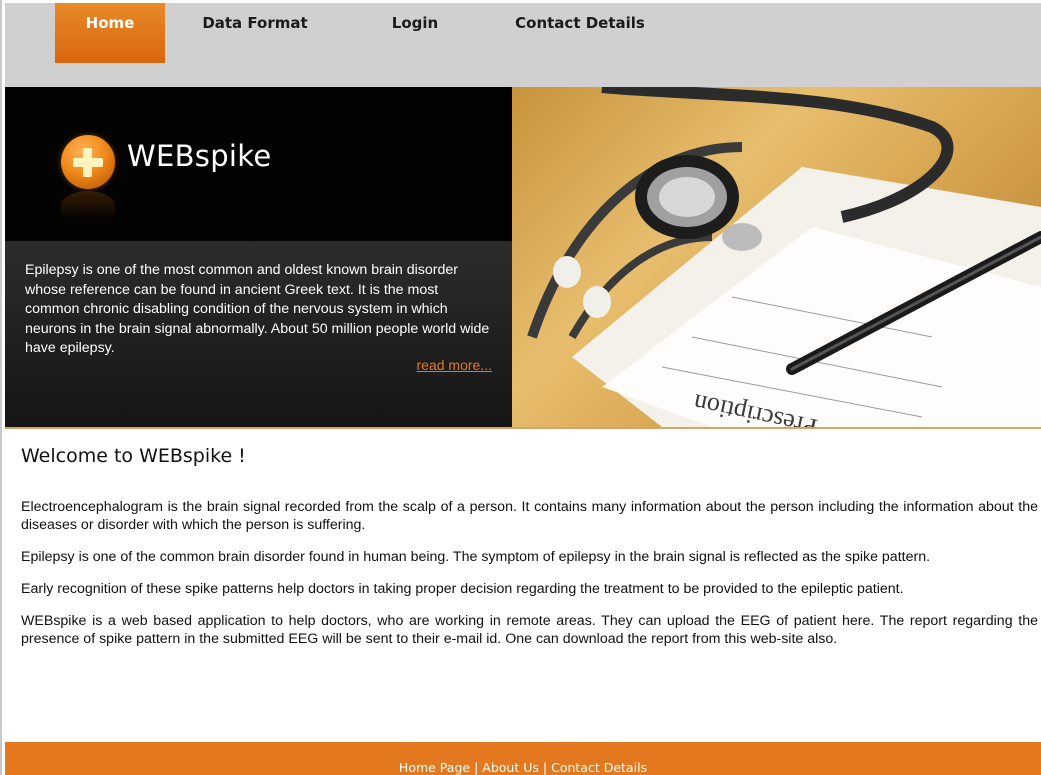 The image size is (1041, 775). Describe the element at coordinates (199, 156) in the screenshot. I see `brand-name: WEBspike` at that location.